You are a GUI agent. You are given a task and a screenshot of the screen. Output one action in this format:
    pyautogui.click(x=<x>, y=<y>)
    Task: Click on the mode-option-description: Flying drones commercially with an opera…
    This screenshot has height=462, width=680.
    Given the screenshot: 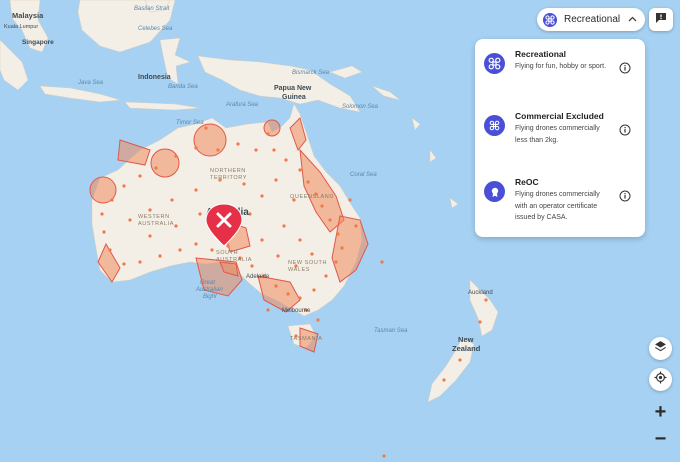 What is the action you would take?
    pyautogui.click(x=557, y=206)
    